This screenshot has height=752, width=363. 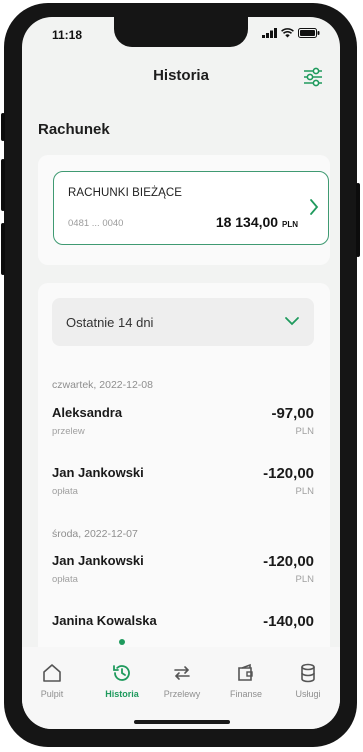 What do you see at coordinates (96, 223) in the screenshot?
I see `account-number: 0481 ... 0040` at bounding box center [96, 223].